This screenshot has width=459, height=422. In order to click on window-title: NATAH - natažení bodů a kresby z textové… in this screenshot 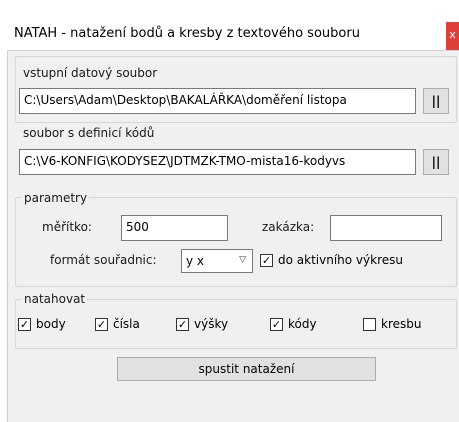, I will do `click(187, 33)`.